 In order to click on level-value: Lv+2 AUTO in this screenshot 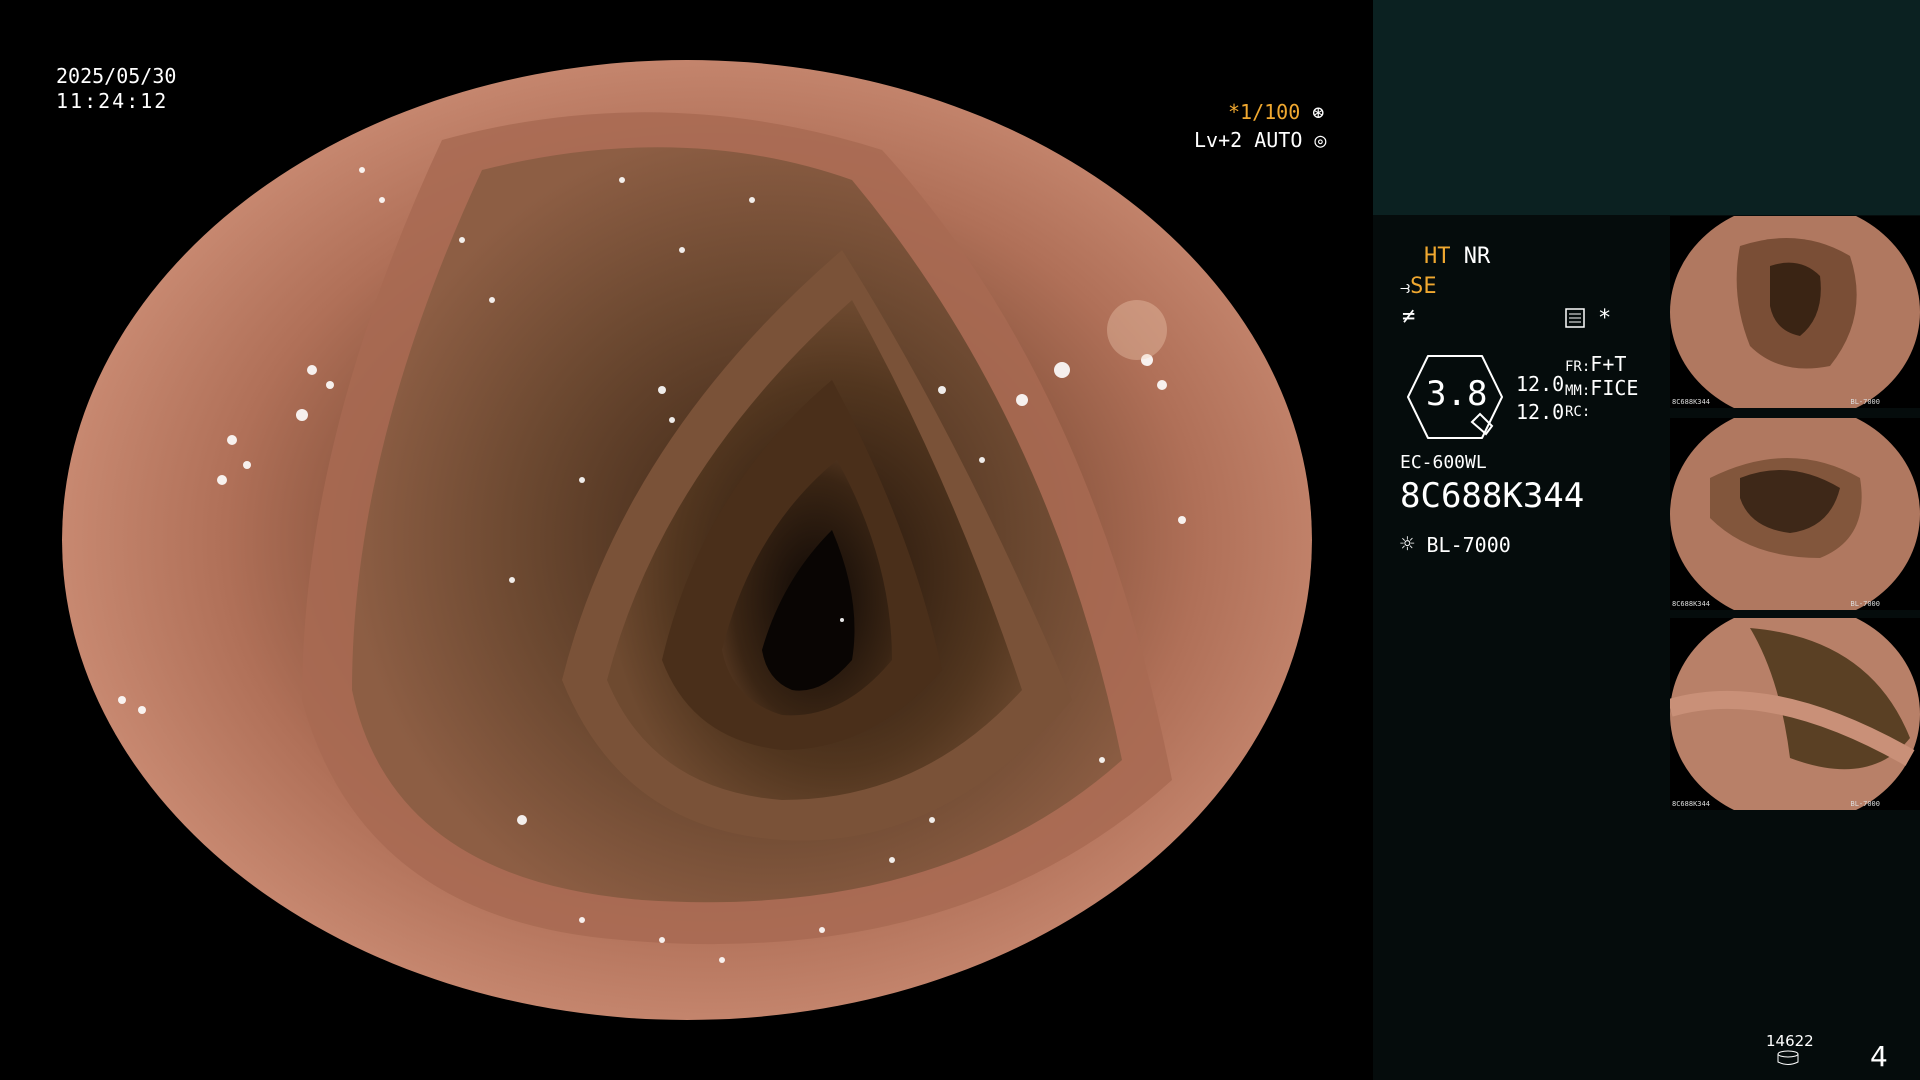, I will do `click(1248, 140)`.